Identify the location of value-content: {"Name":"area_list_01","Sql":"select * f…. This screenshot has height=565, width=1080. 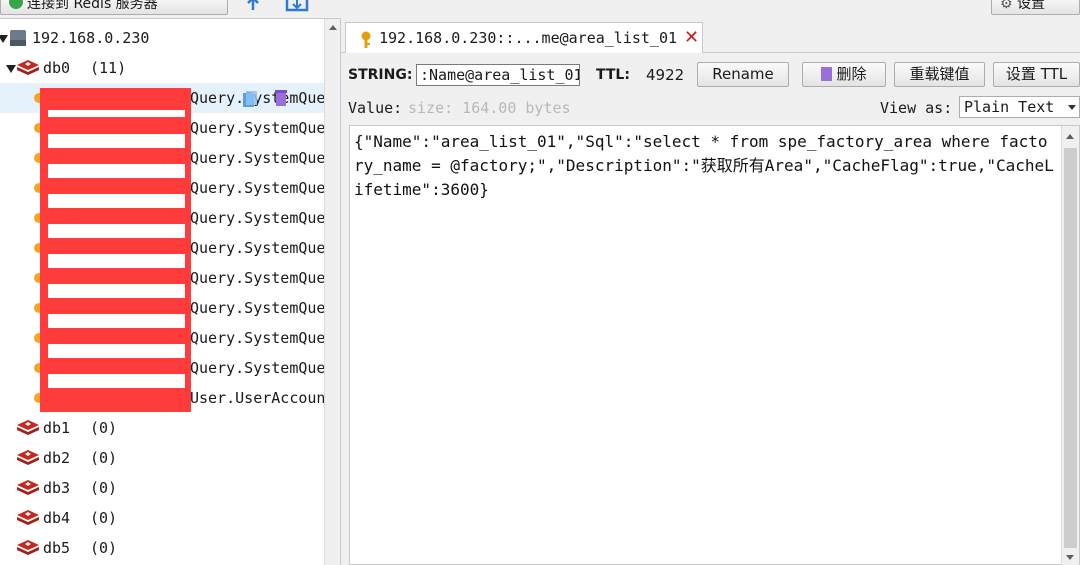
(705, 166).